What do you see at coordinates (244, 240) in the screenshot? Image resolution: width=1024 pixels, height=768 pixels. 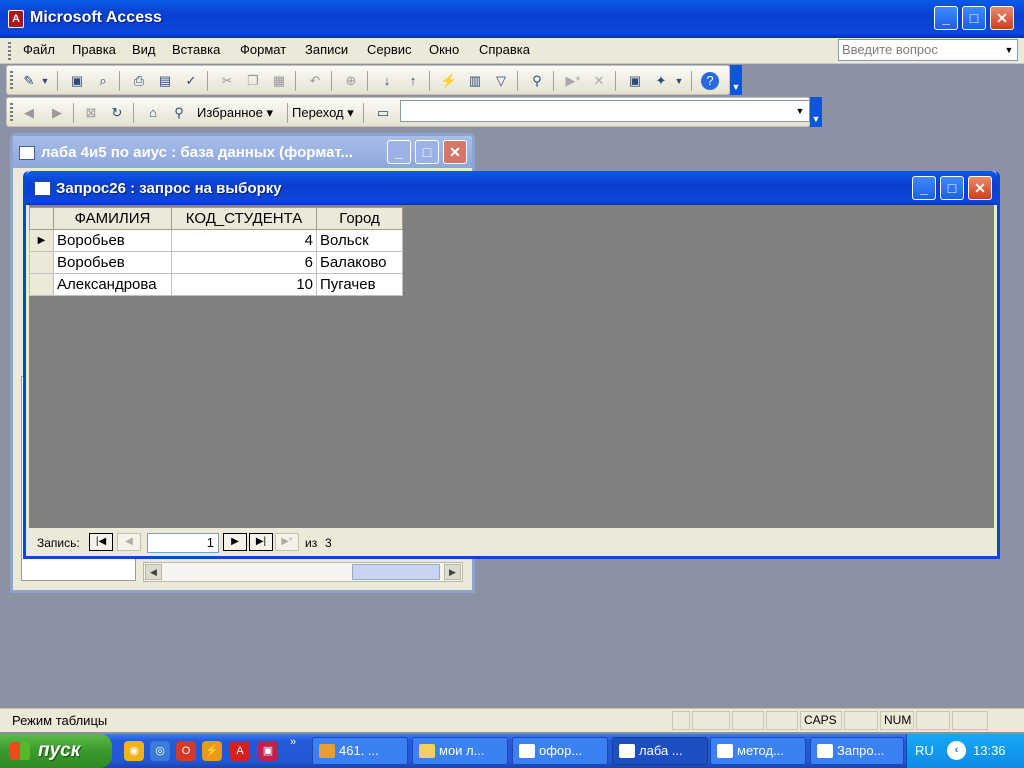 I see `student-code-cell: 4` at bounding box center [244, 240].